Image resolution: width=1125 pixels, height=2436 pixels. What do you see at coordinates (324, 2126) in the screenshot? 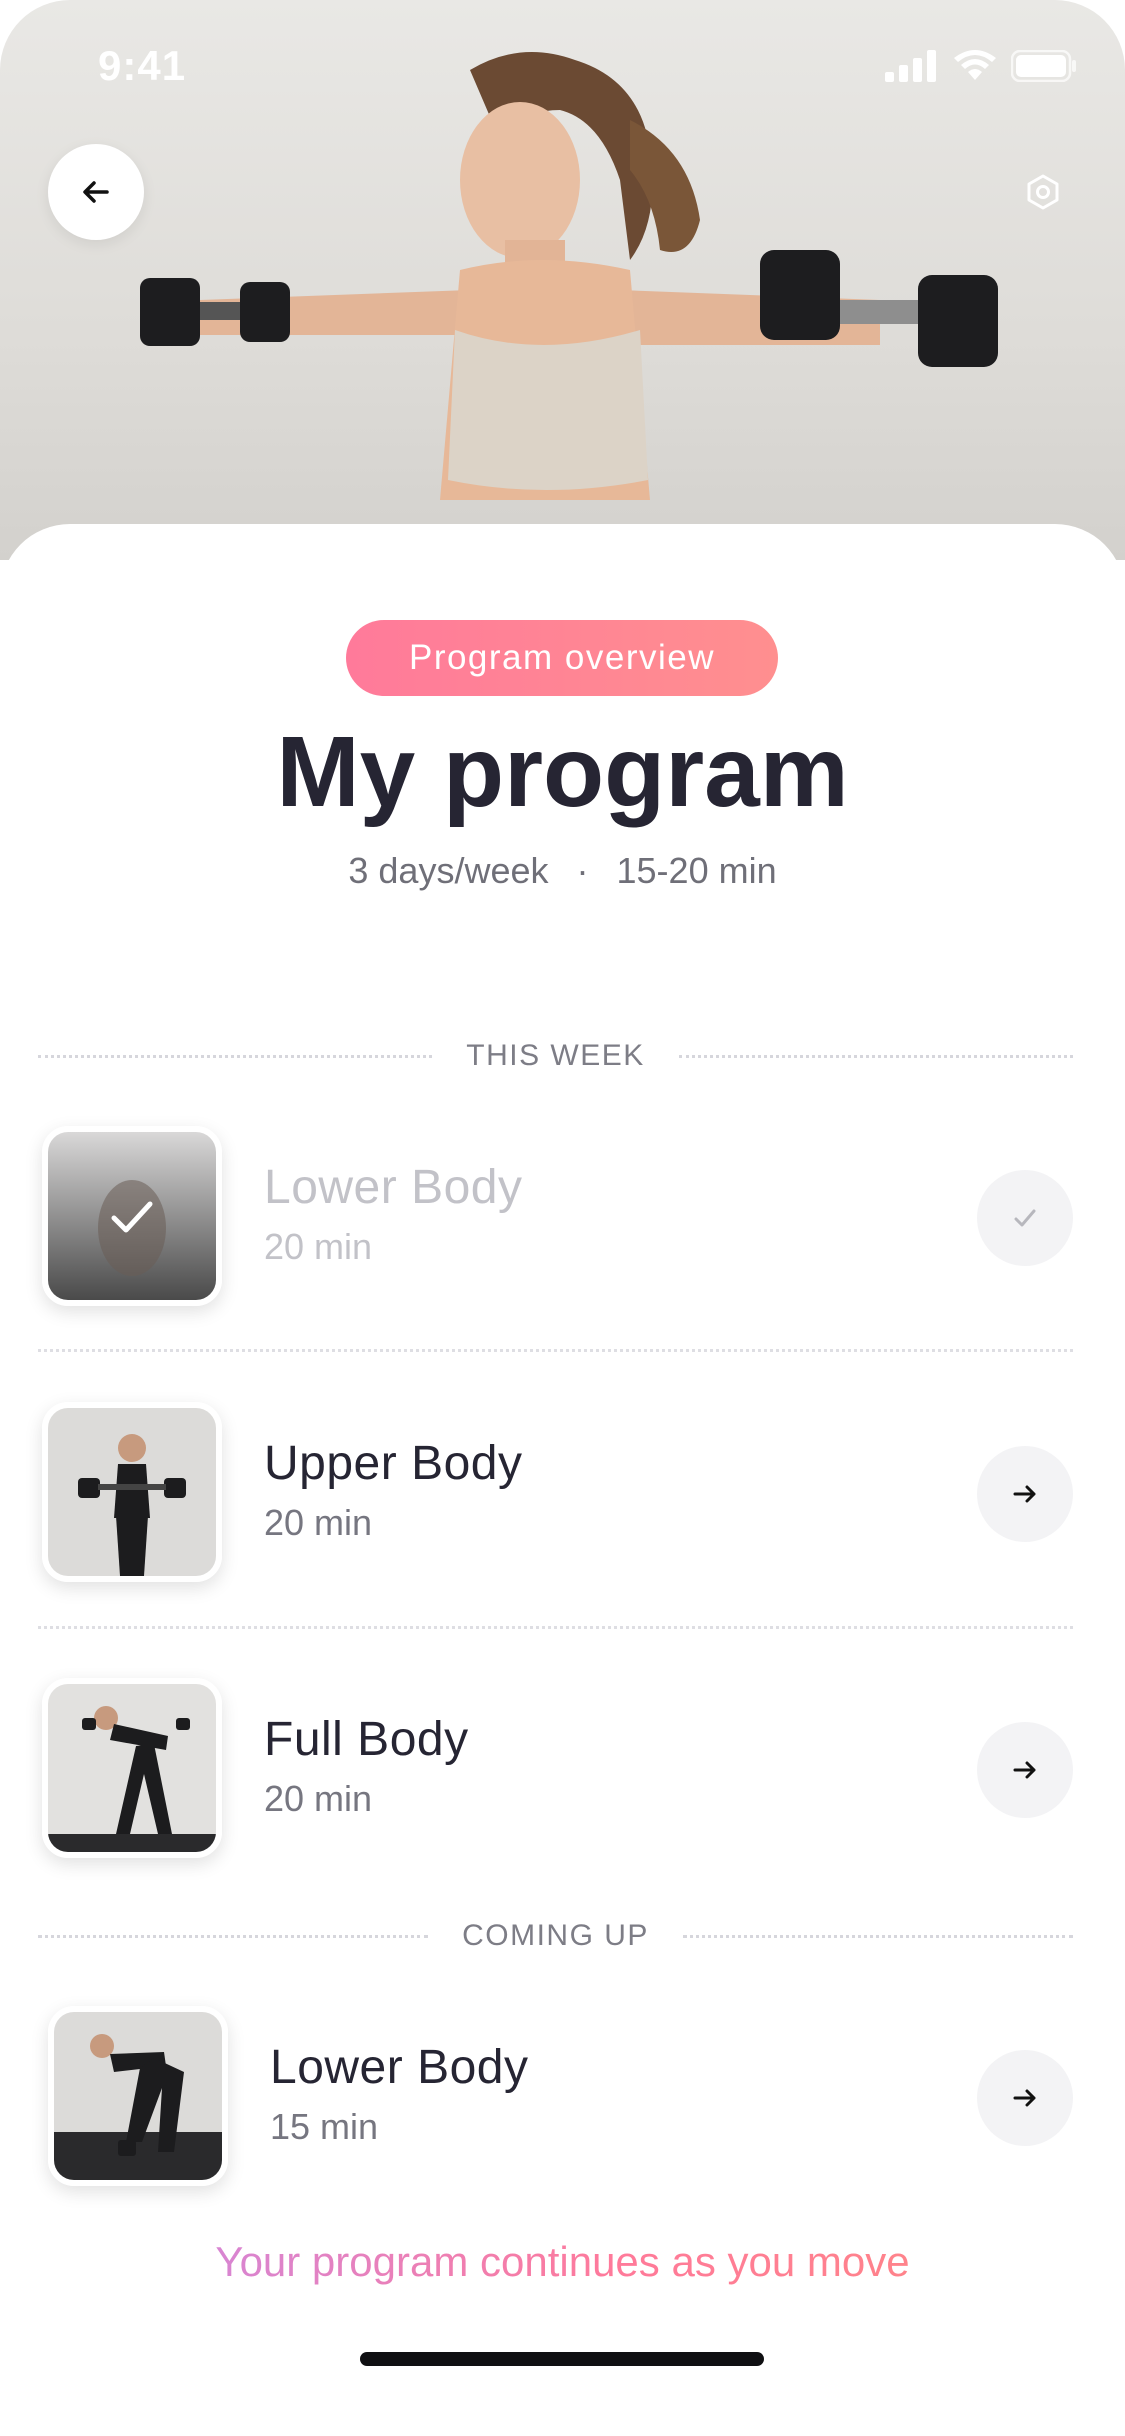
I see `workout-duration: 15 min` at bounding box center [324, 2126].